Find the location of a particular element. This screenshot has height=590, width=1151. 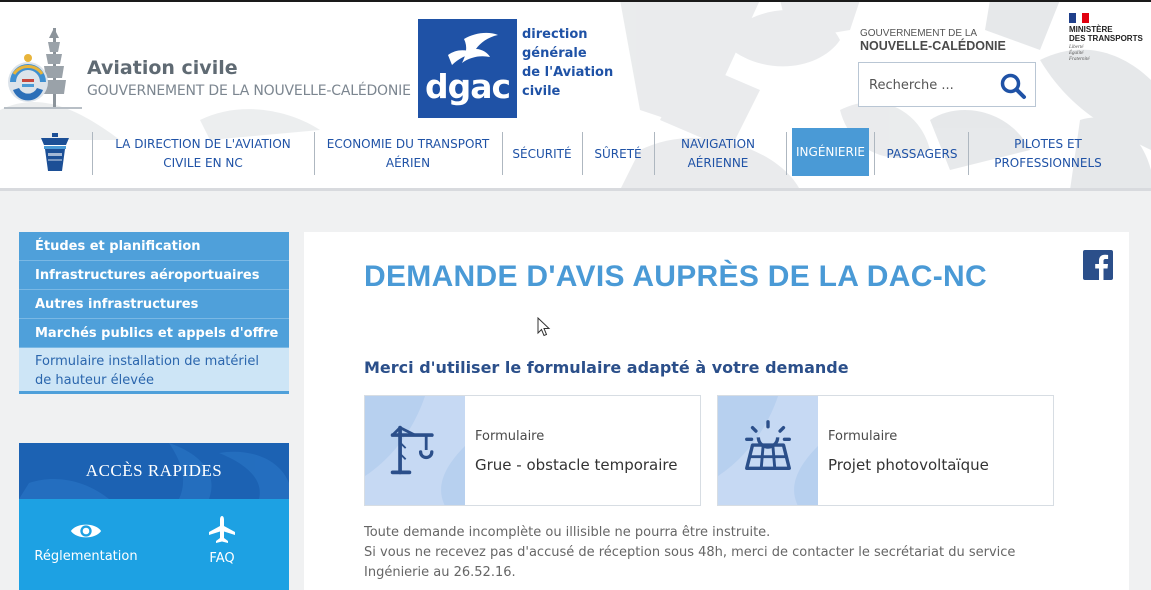

info-line-3: Ingénierie au 26.52.16. is located at coordinates (440, 572).